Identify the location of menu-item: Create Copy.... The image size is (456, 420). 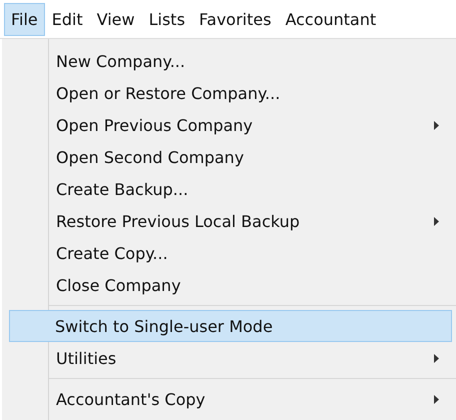
(229, 253).